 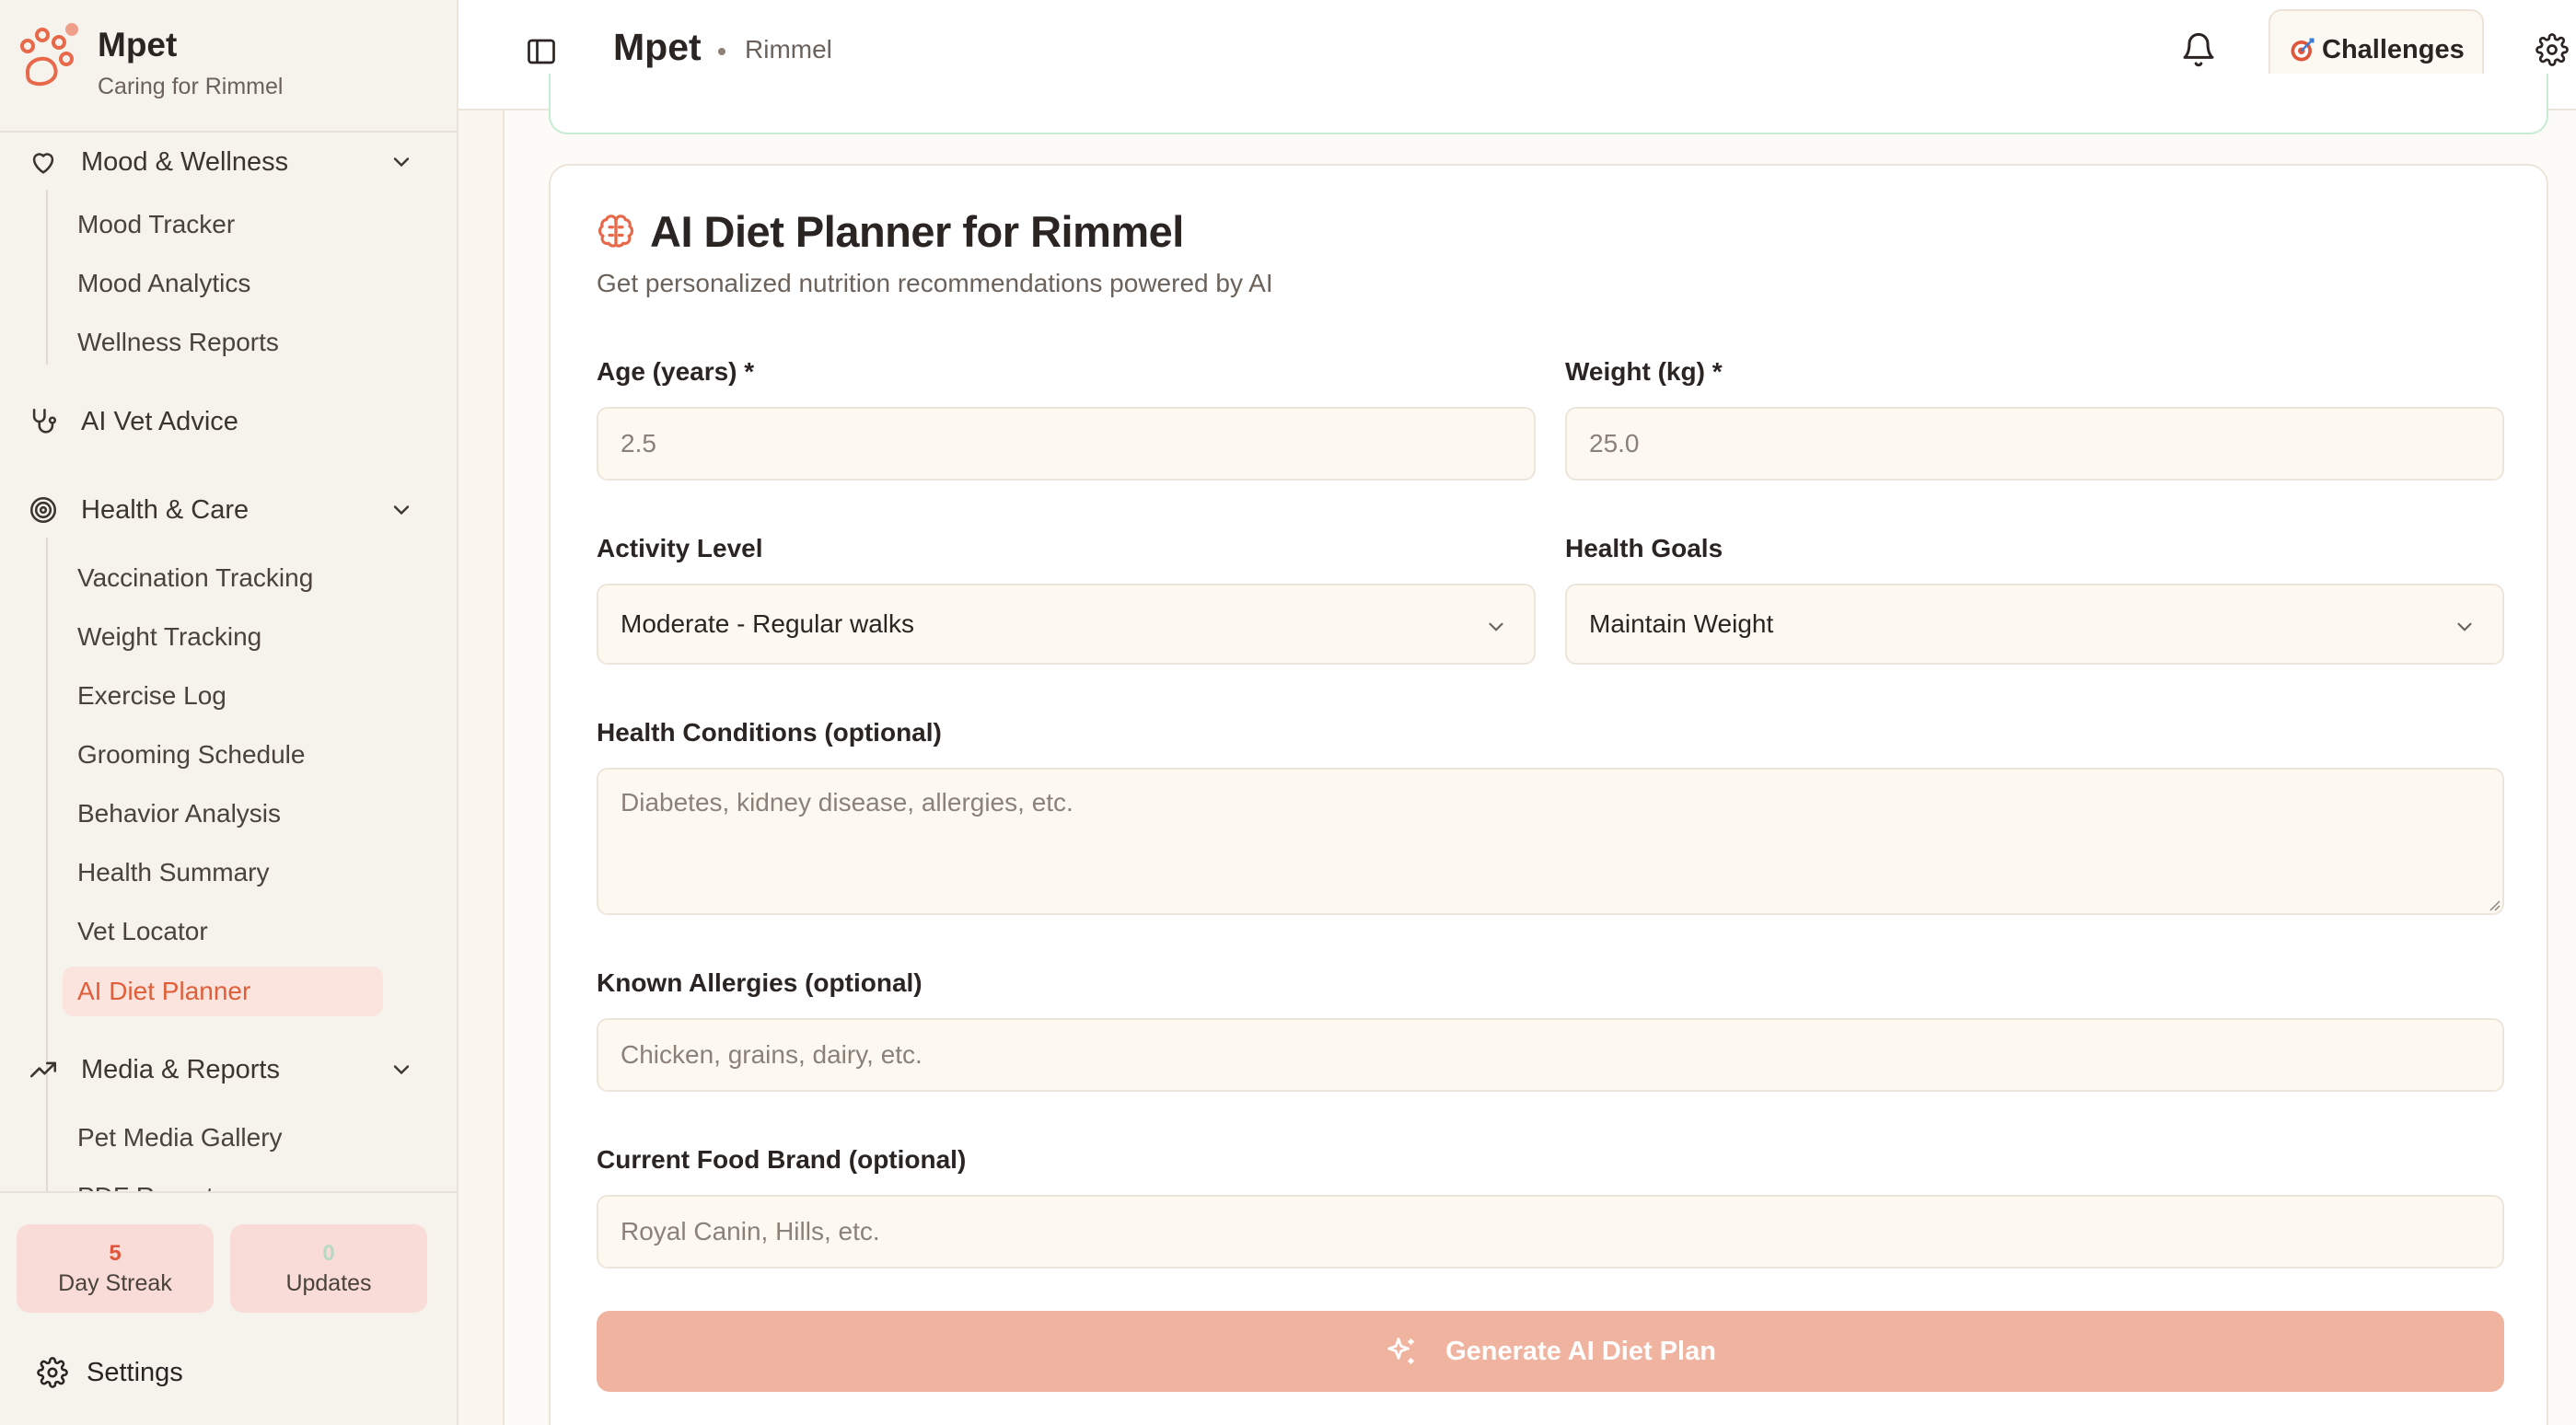 What do you see at coordinates (1066, 624) in the screenshot?
I see `activity-level-select: Moderate - Regular walks` at bounding box center [1066, 624].